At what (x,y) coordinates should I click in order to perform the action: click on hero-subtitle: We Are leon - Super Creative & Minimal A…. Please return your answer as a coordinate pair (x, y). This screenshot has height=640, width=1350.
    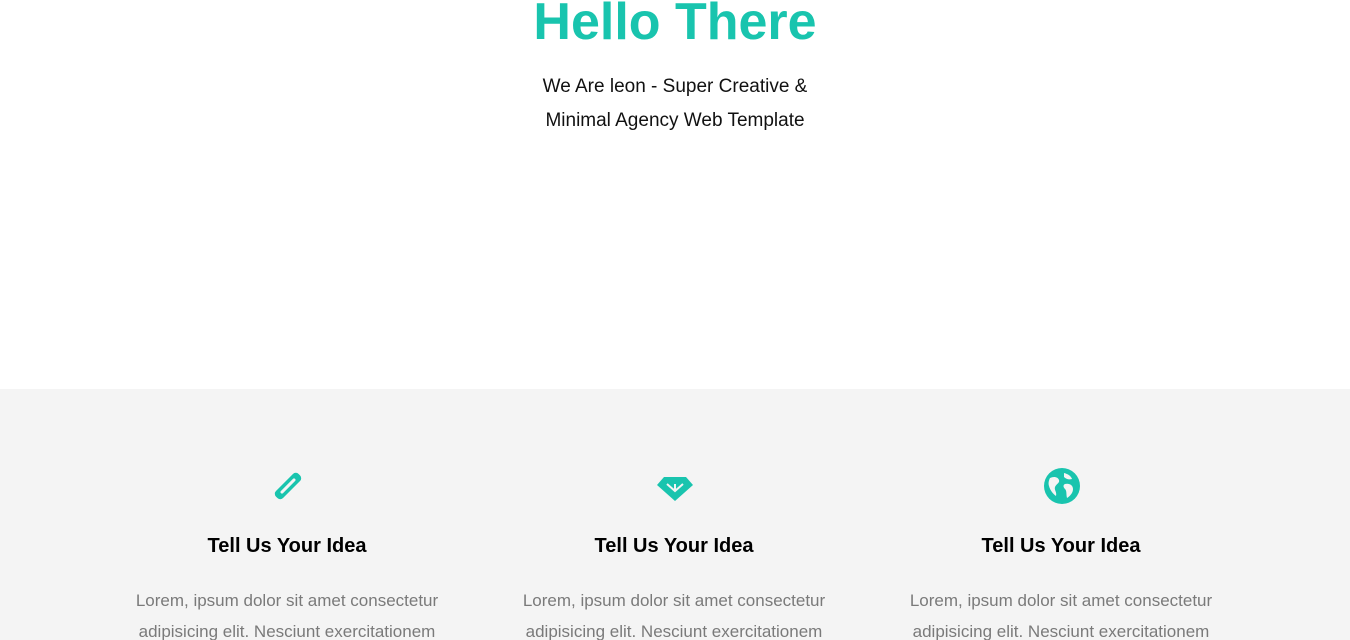
    Looking at the image, I should click on (675, 104).